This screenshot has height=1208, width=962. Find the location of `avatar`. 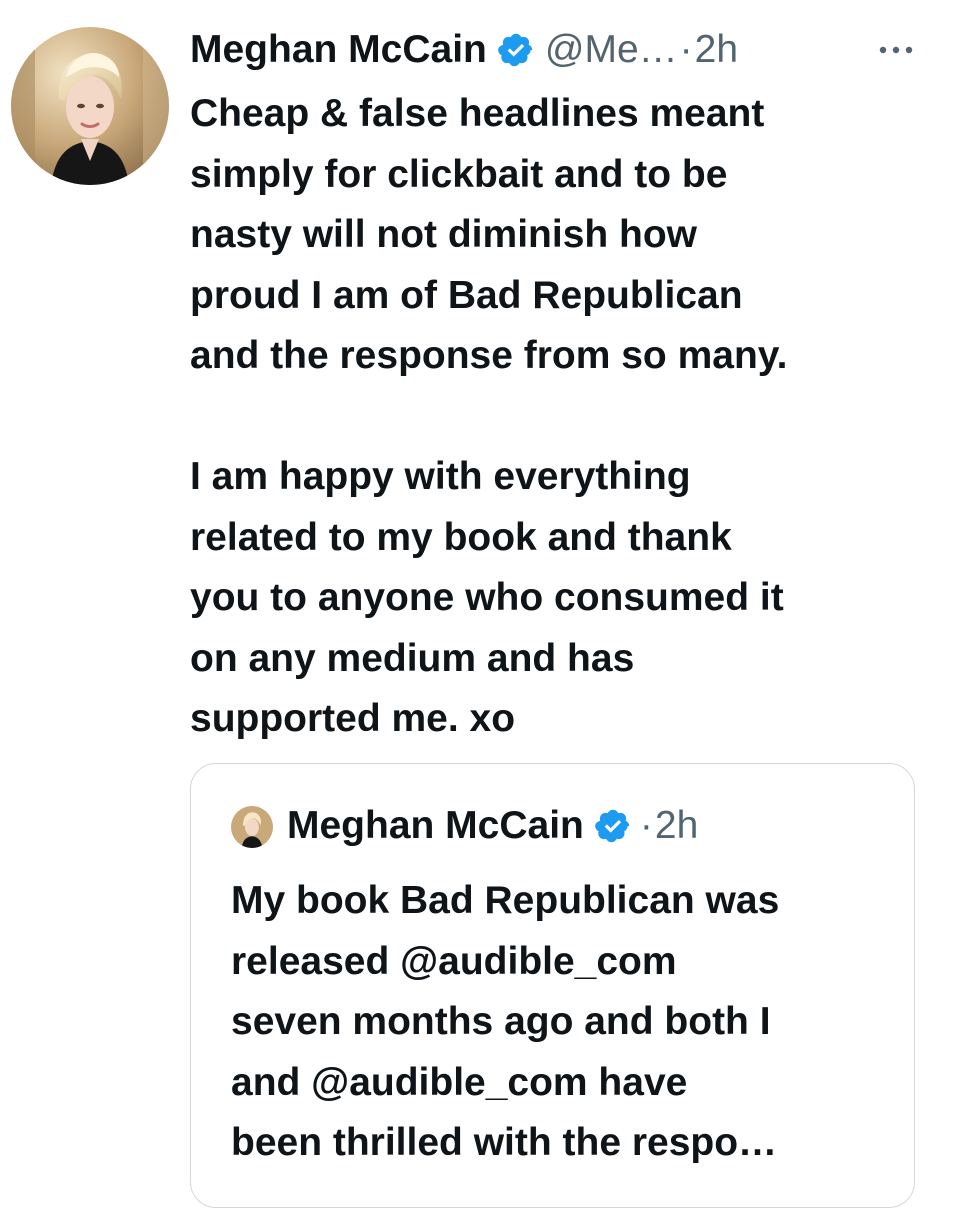

avatar is located at coordinates (90, 106).